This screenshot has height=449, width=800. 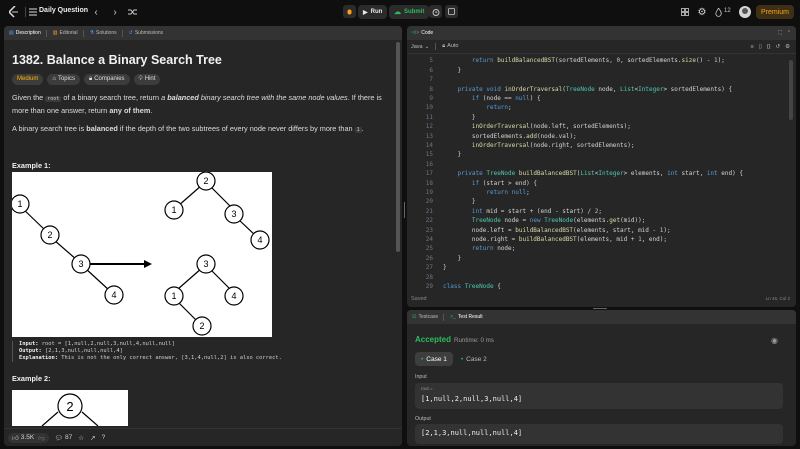 I want to click on code-line: sortedElements.add(node.val);, so click(x=510, y=136).